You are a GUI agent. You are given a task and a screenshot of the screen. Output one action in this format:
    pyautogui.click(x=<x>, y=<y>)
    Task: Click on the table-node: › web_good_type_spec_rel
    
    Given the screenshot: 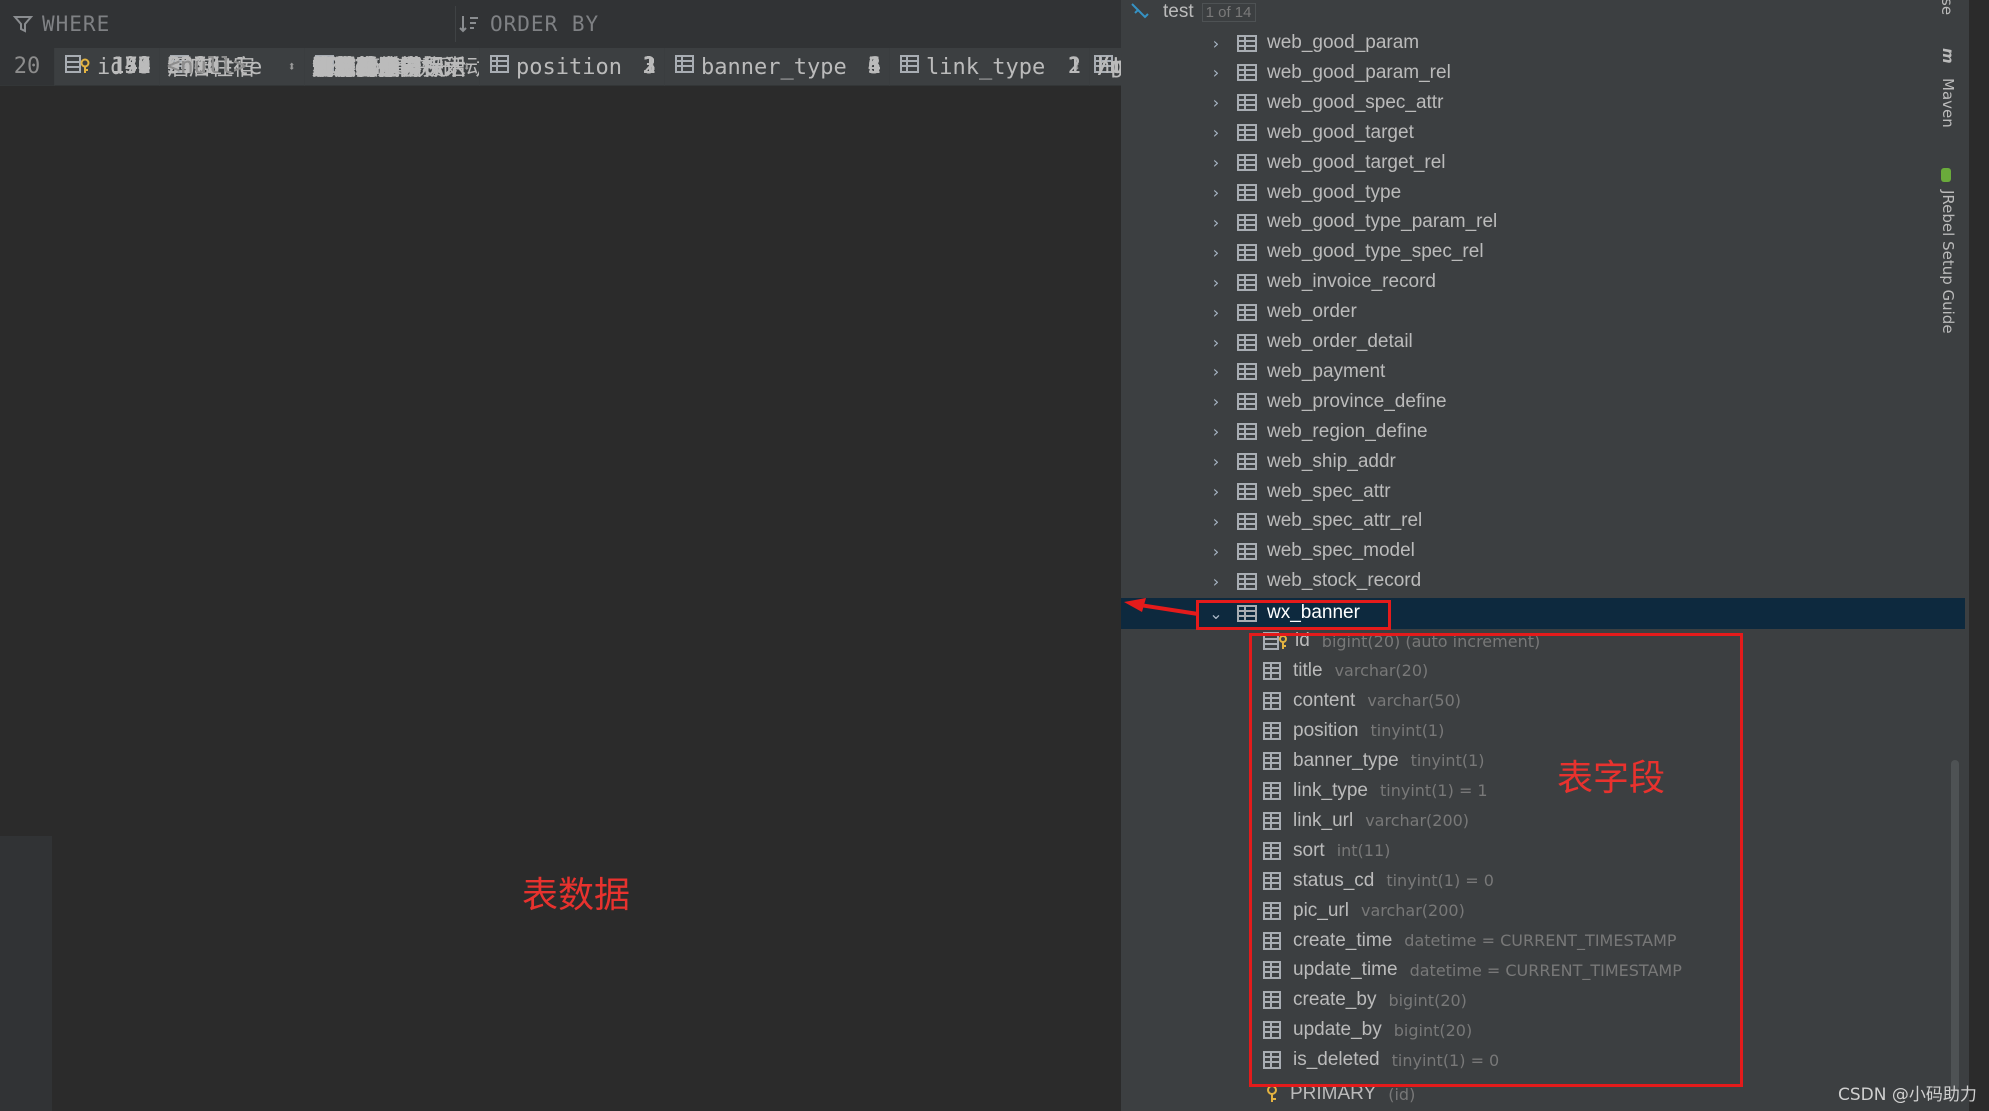 What is the action you would take?
    pyautogui.click(x=1346, y=252)
    